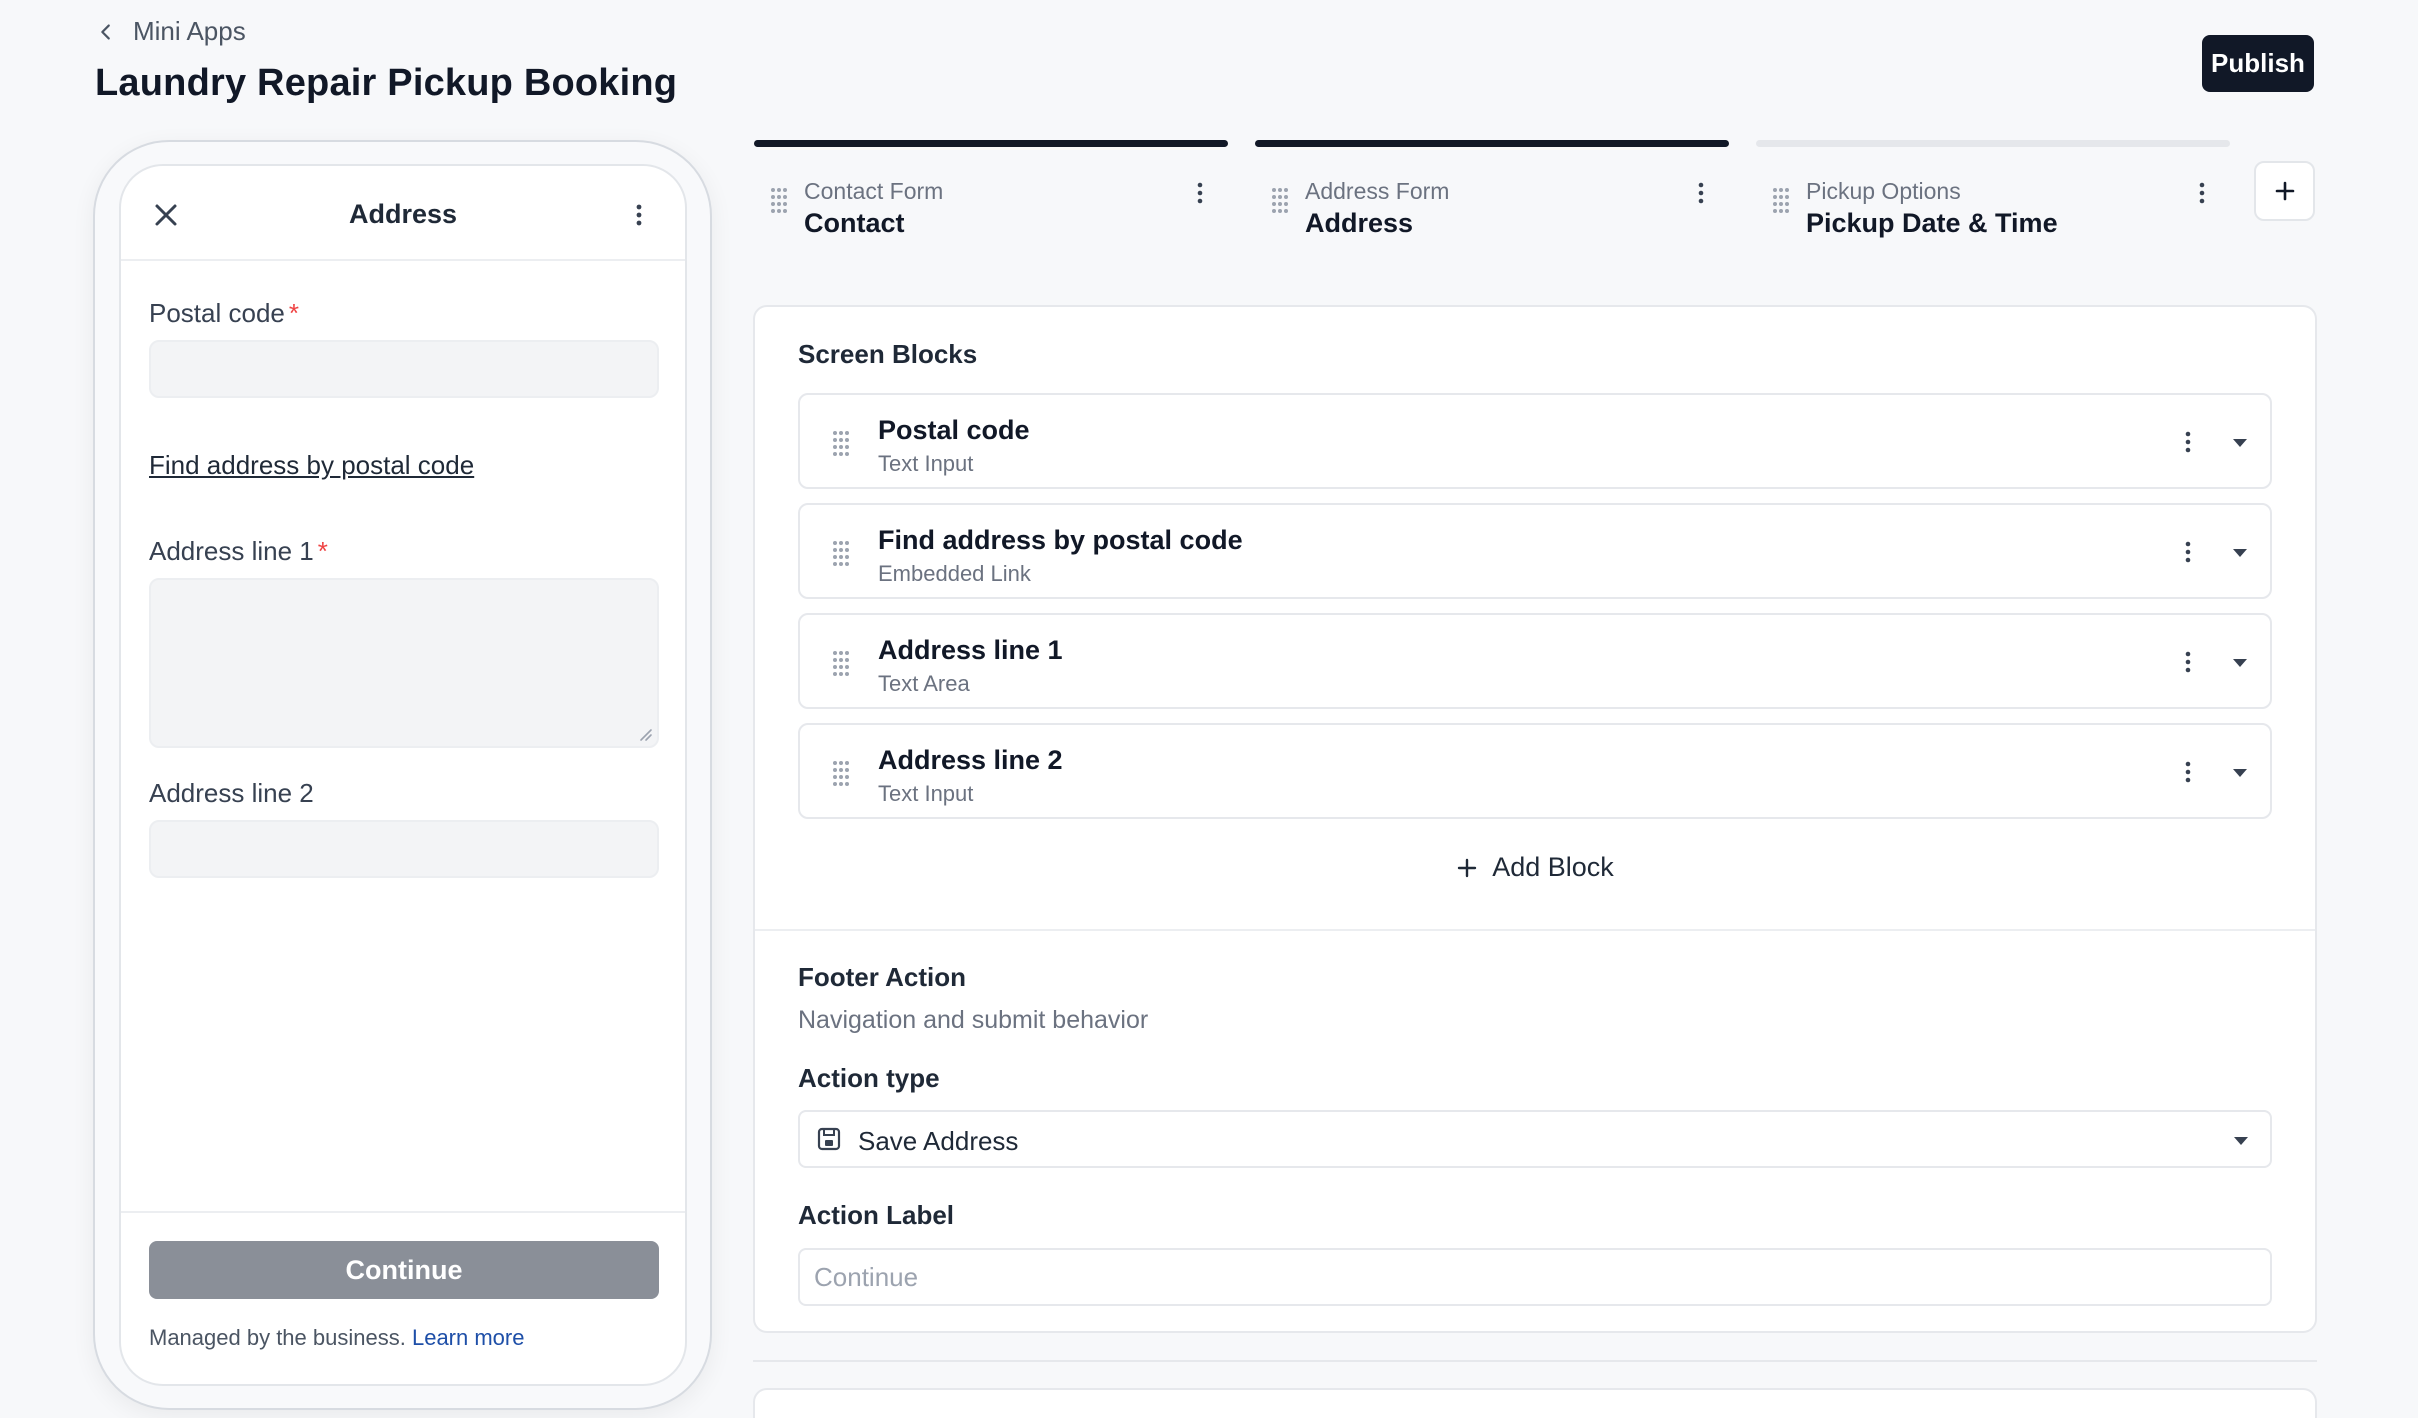 This screenshot has height=1418, width=2418. I want to click on resize-handle-icon, so click(645, 734).